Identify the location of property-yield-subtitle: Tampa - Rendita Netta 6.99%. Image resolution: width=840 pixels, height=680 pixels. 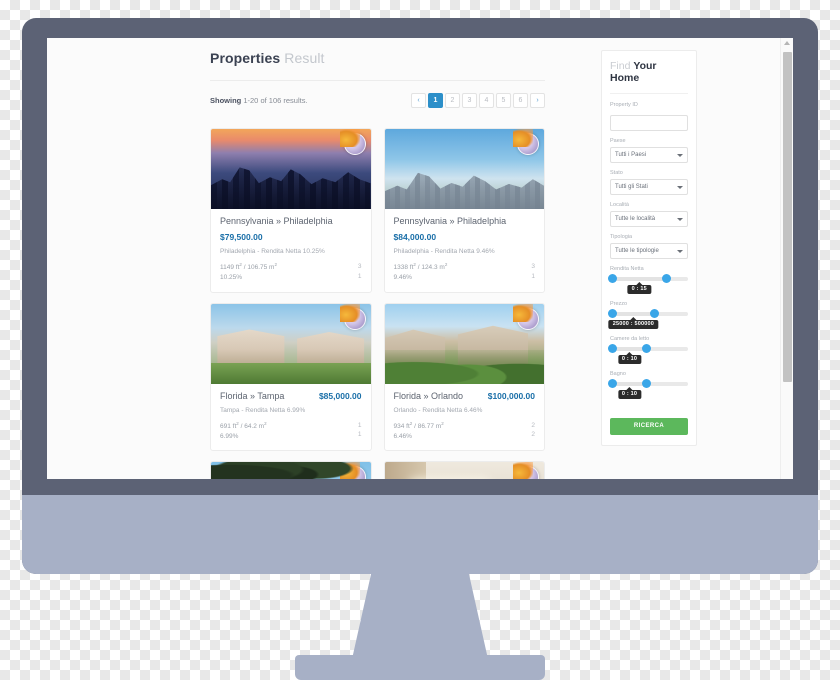
(263, 410).